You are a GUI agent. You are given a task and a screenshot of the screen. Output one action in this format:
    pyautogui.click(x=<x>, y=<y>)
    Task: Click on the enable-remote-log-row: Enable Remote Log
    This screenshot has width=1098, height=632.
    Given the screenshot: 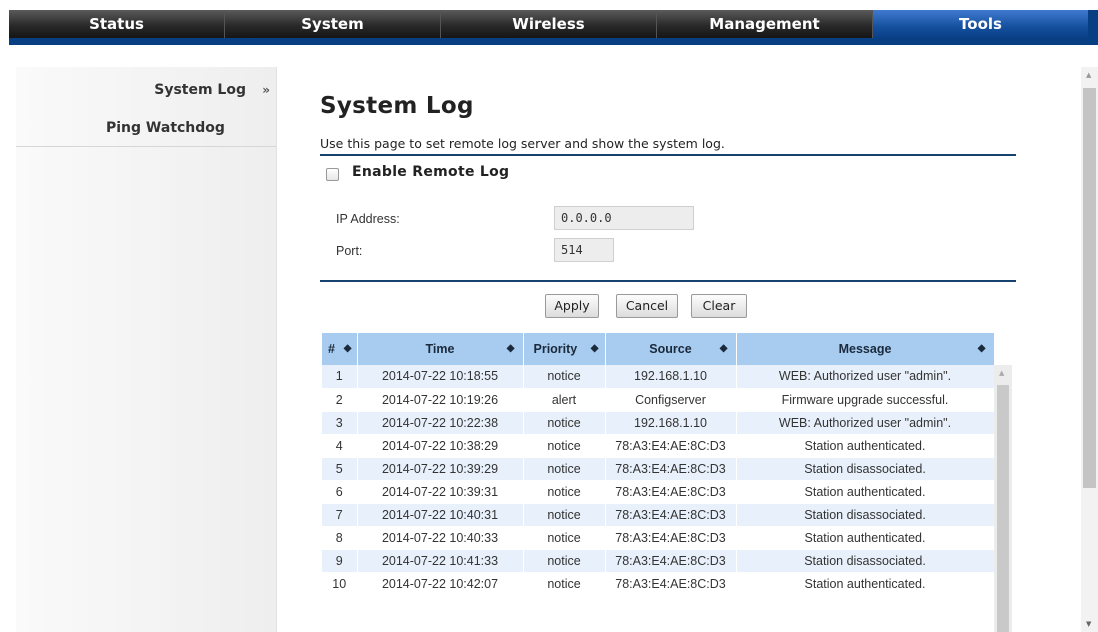 What is the action you would take?
    pyautogui.click(x=668, y=176)
    